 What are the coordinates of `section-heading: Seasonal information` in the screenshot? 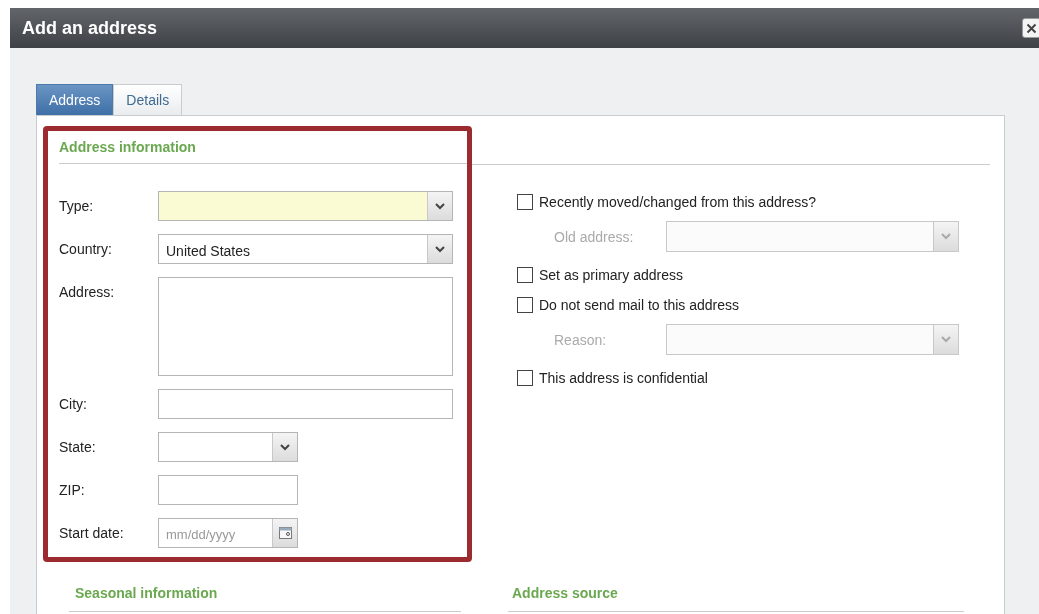 It's located at (146, 593).